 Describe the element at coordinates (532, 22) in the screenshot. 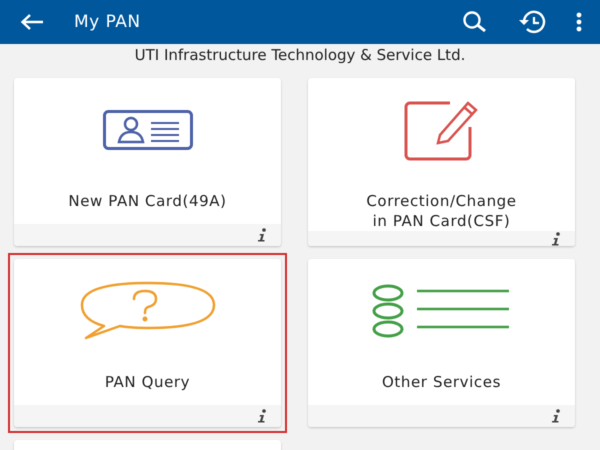

I see `history-icon` at that location.